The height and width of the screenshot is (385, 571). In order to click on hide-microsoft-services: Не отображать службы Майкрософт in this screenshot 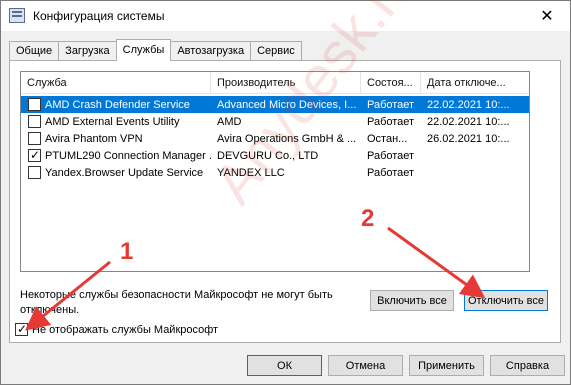, I will do `click(116, 329)`.